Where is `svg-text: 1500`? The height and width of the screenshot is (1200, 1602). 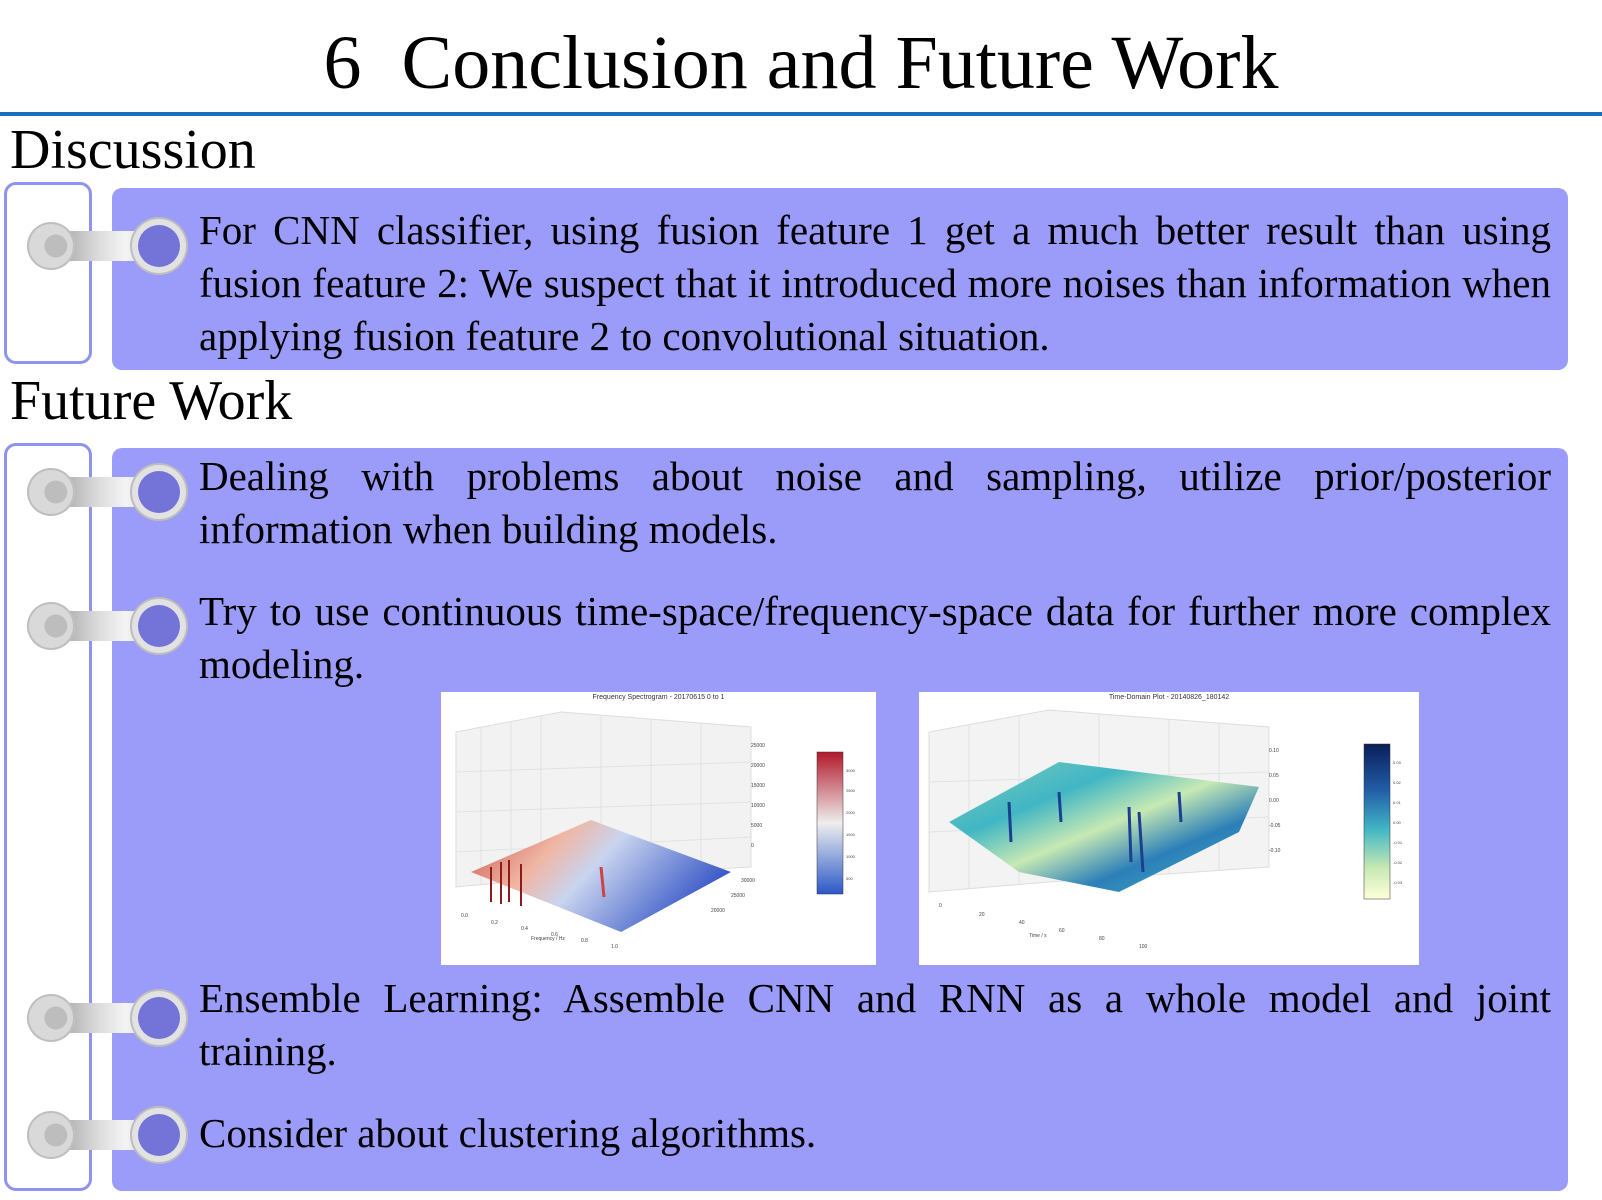
svg-text: 1500 is located at coordinates (851, 834).